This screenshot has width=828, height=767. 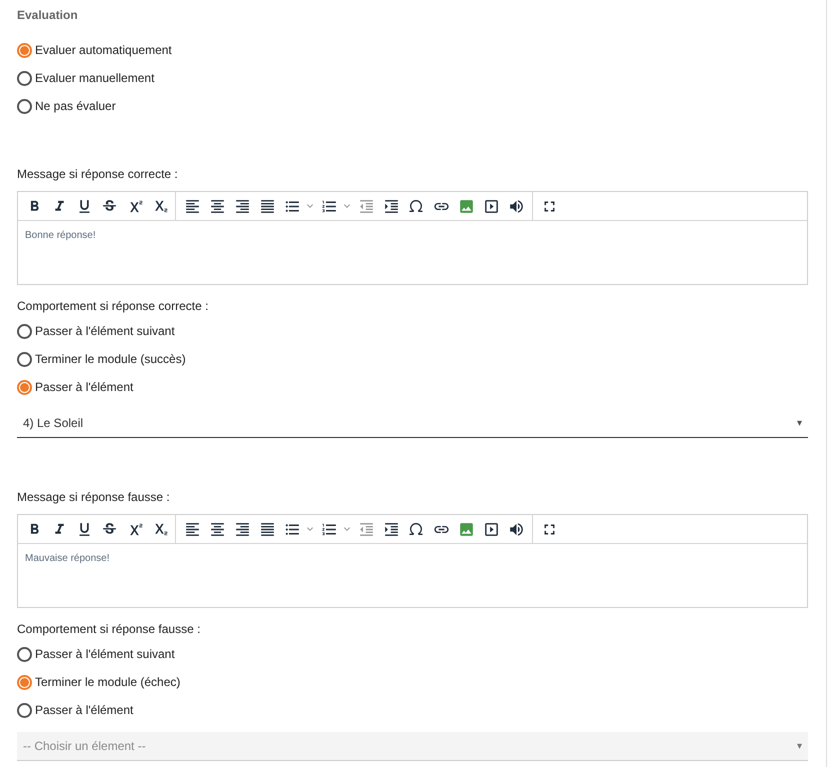 I want to click on element-select: 4) Le Soleil ▾, so click(x=412, y=423).